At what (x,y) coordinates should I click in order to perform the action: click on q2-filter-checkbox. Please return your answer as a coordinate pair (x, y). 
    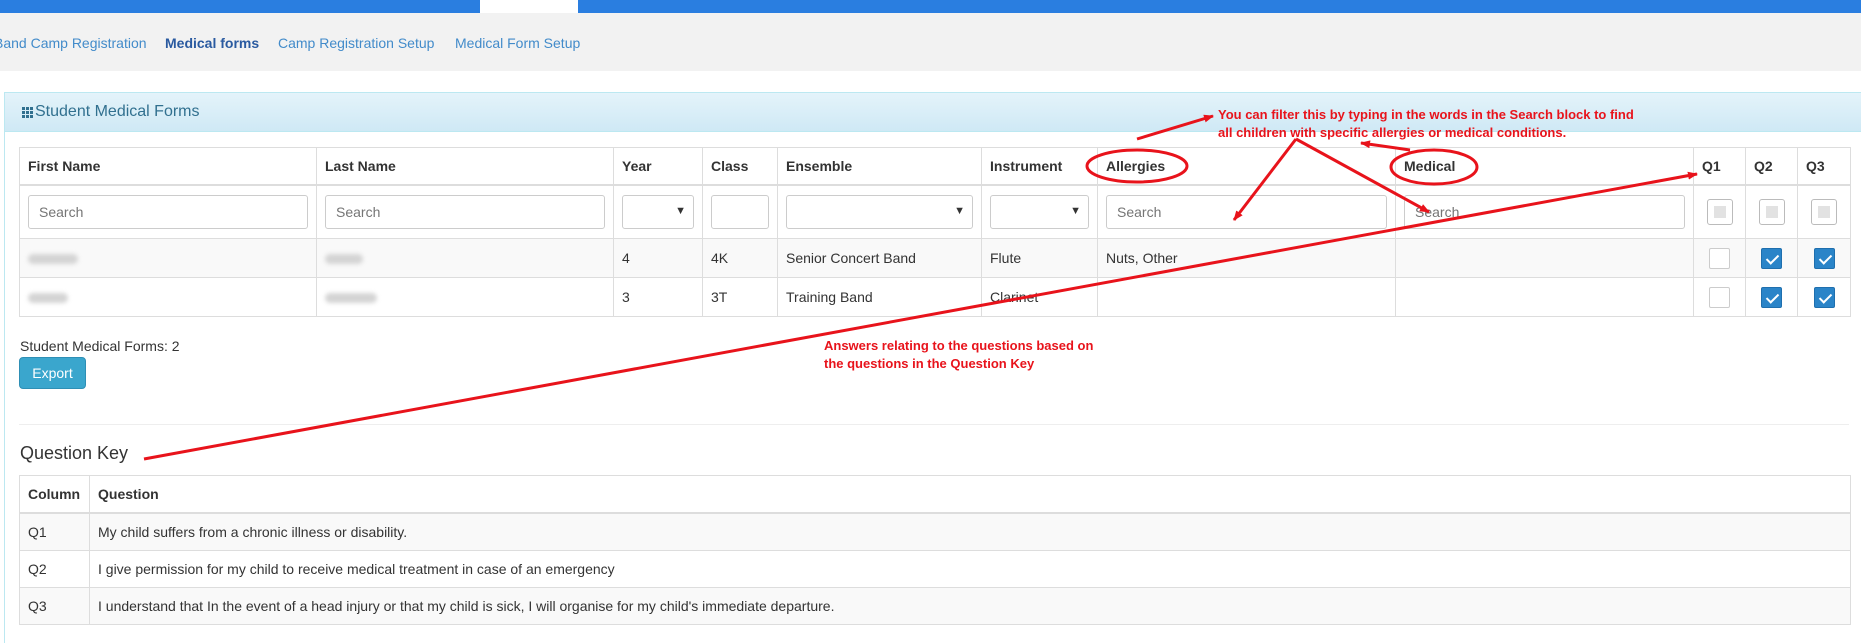
    Looking at the image, I should click on (1771, 212).